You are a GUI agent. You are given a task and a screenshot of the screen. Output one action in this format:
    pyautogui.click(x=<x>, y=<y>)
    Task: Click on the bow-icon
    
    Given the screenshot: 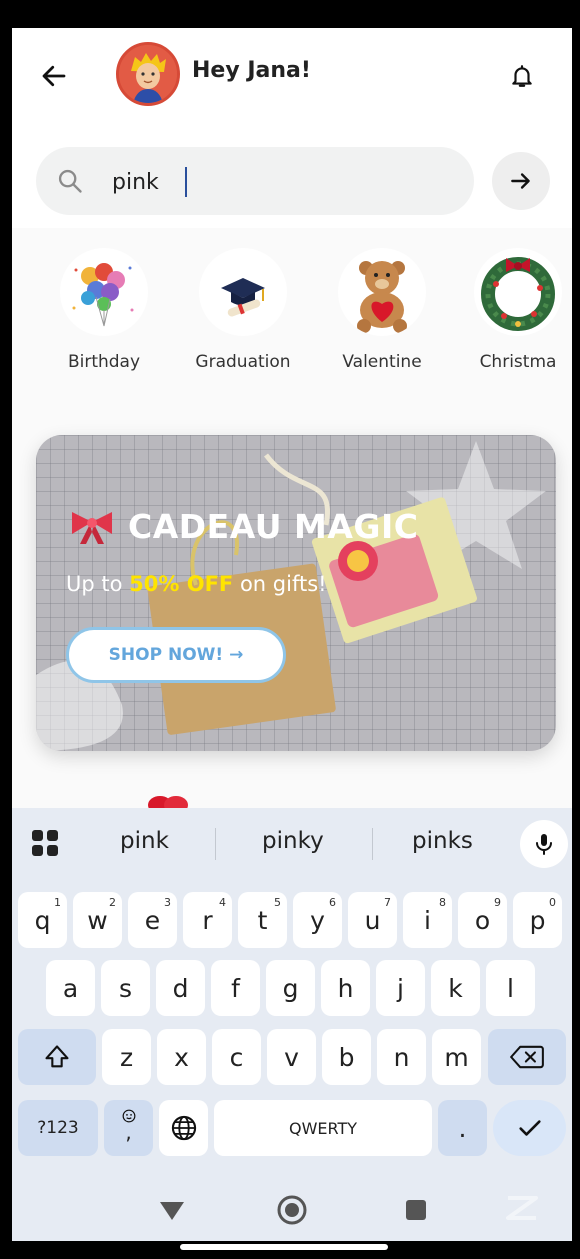 What is the action you would take?
    pyautogui.click(x=92, y=527)
    